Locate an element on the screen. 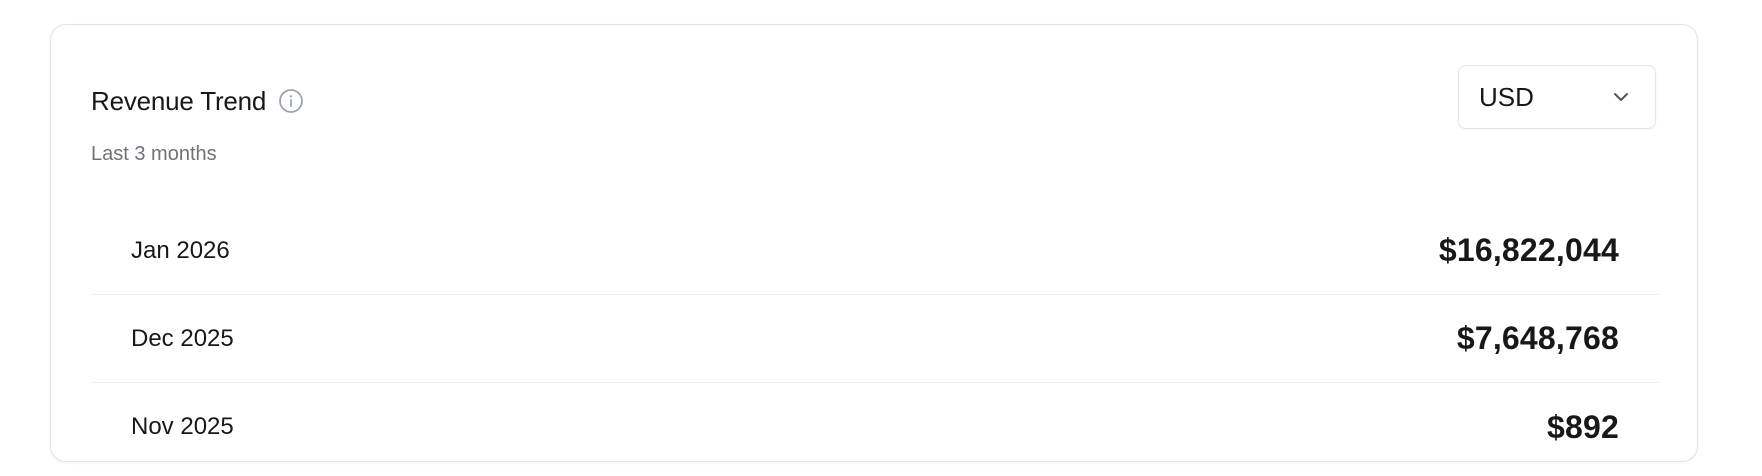 This screenshot has height=476, width=1762. revenue-row-amount: $892 is located at coordinates (1583, 426).